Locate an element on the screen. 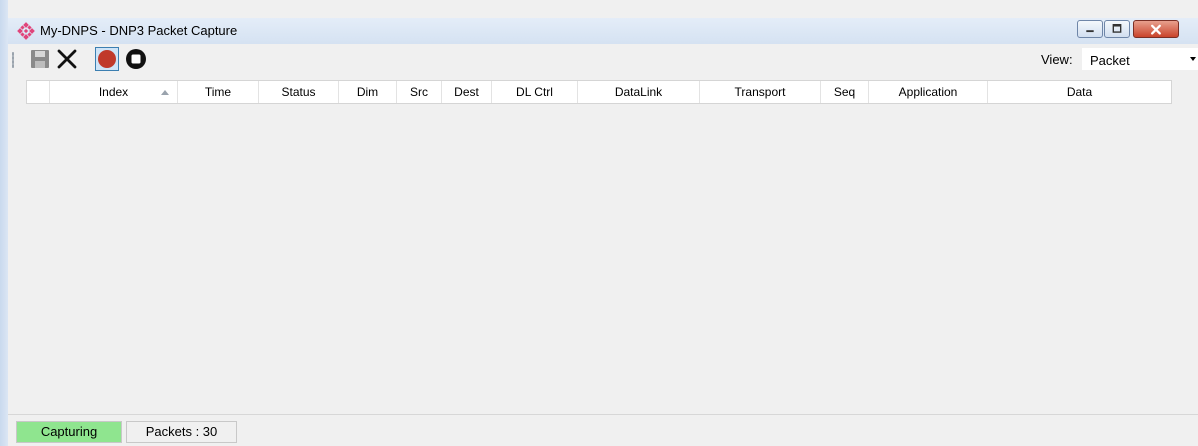 Image resolution: width=1198 pixels, height=446 pixels. maximize-icon is located at coordinates (1117, 28).